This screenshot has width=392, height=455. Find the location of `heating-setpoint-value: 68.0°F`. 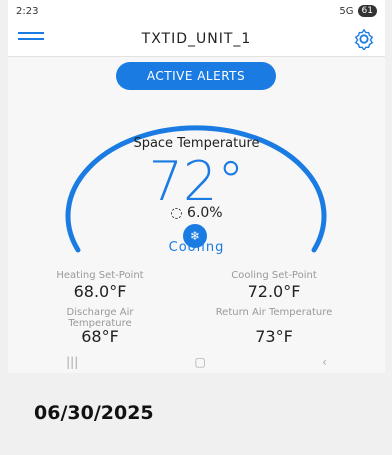

heating-setpoint-value: 68.0°F is located at coordinates (100, 291).